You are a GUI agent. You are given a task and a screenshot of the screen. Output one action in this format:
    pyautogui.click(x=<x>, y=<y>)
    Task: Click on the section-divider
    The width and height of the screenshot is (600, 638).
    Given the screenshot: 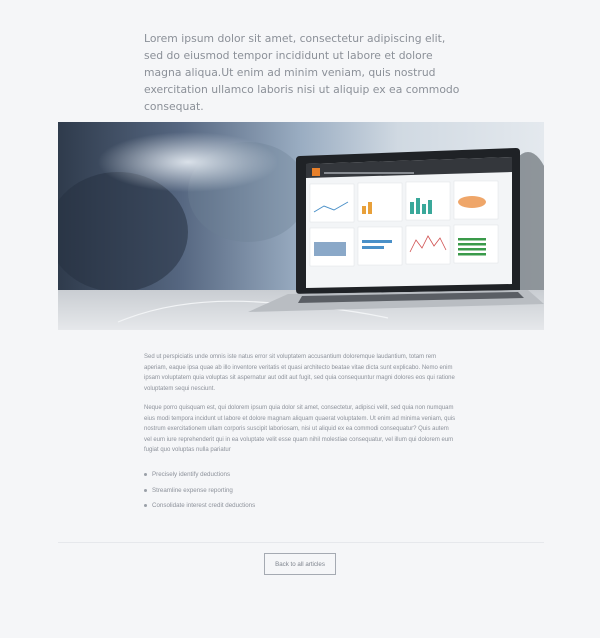 What is the action you would take?
    pyautogui.click(x=301, y=542)
    